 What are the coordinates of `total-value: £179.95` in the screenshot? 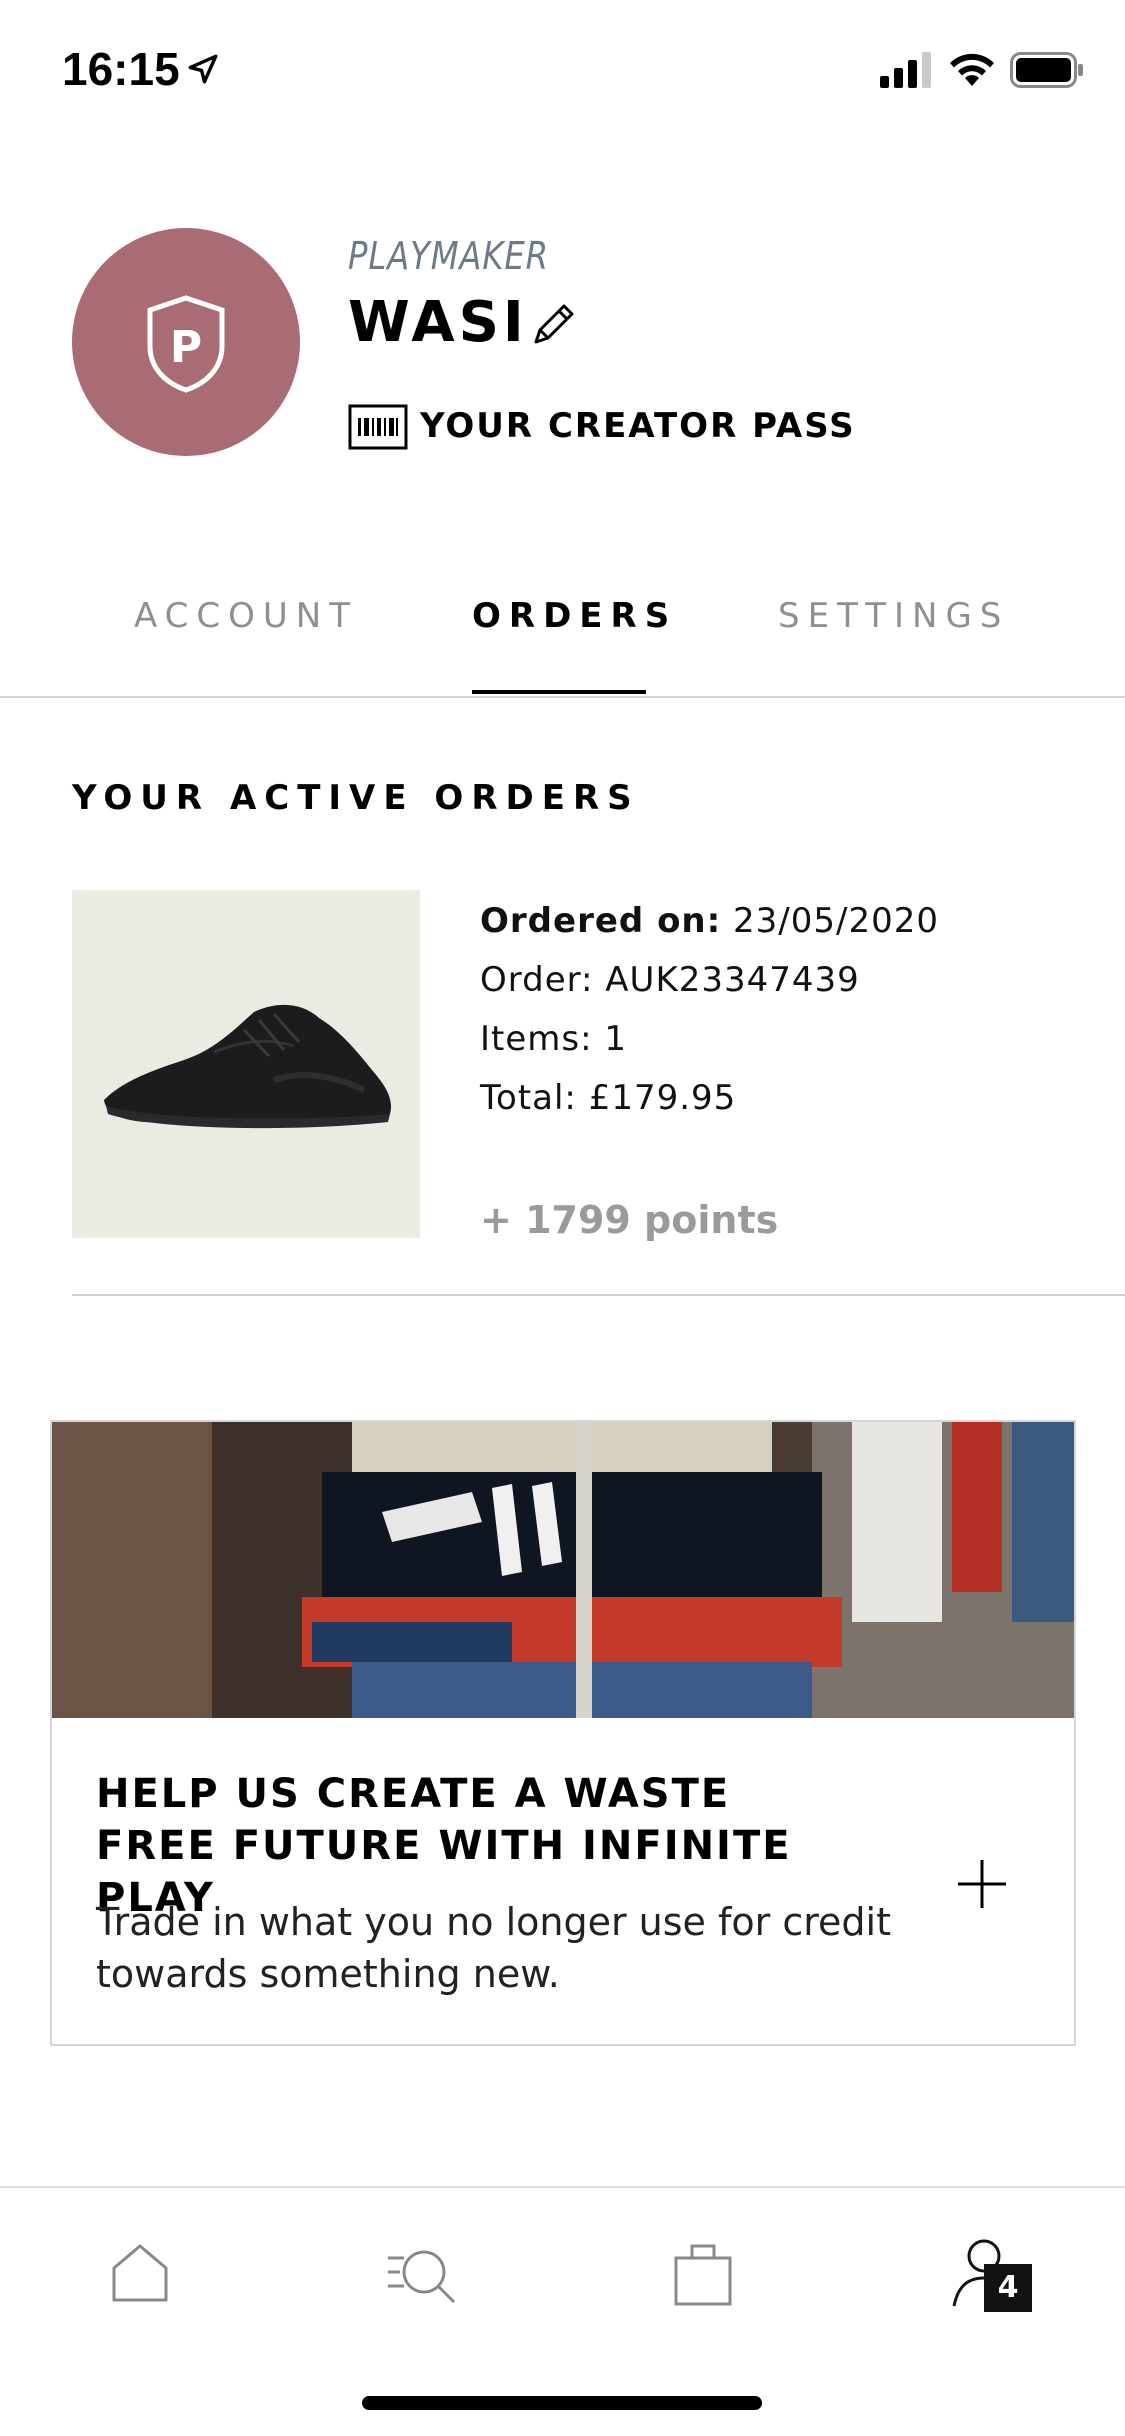 It's located at (662, 1098).